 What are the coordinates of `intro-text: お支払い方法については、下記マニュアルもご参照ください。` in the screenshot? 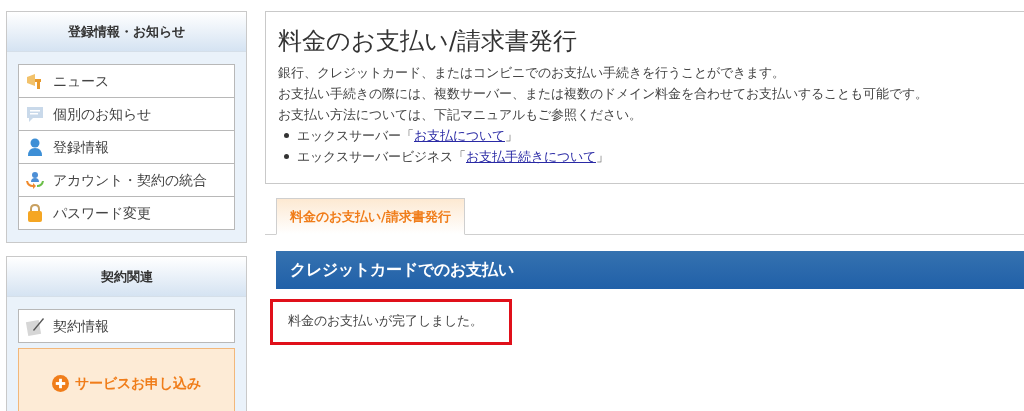 It's located at (460, 115).